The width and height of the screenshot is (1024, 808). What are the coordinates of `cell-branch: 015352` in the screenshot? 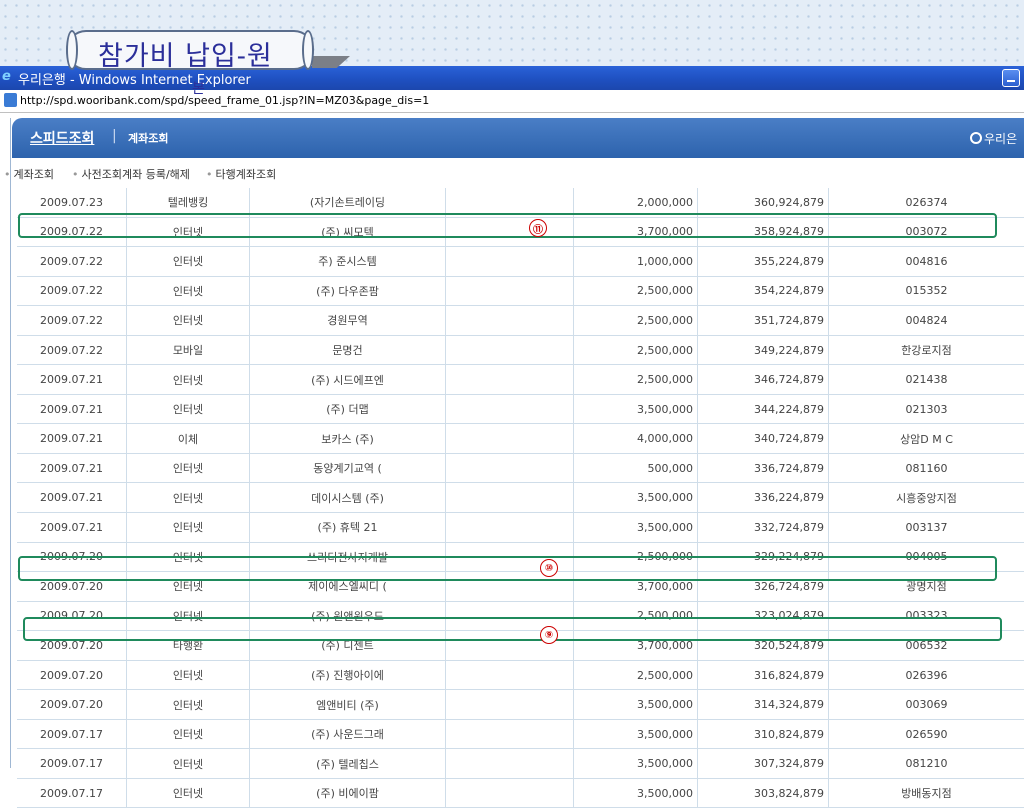 It's located at (926, 291).